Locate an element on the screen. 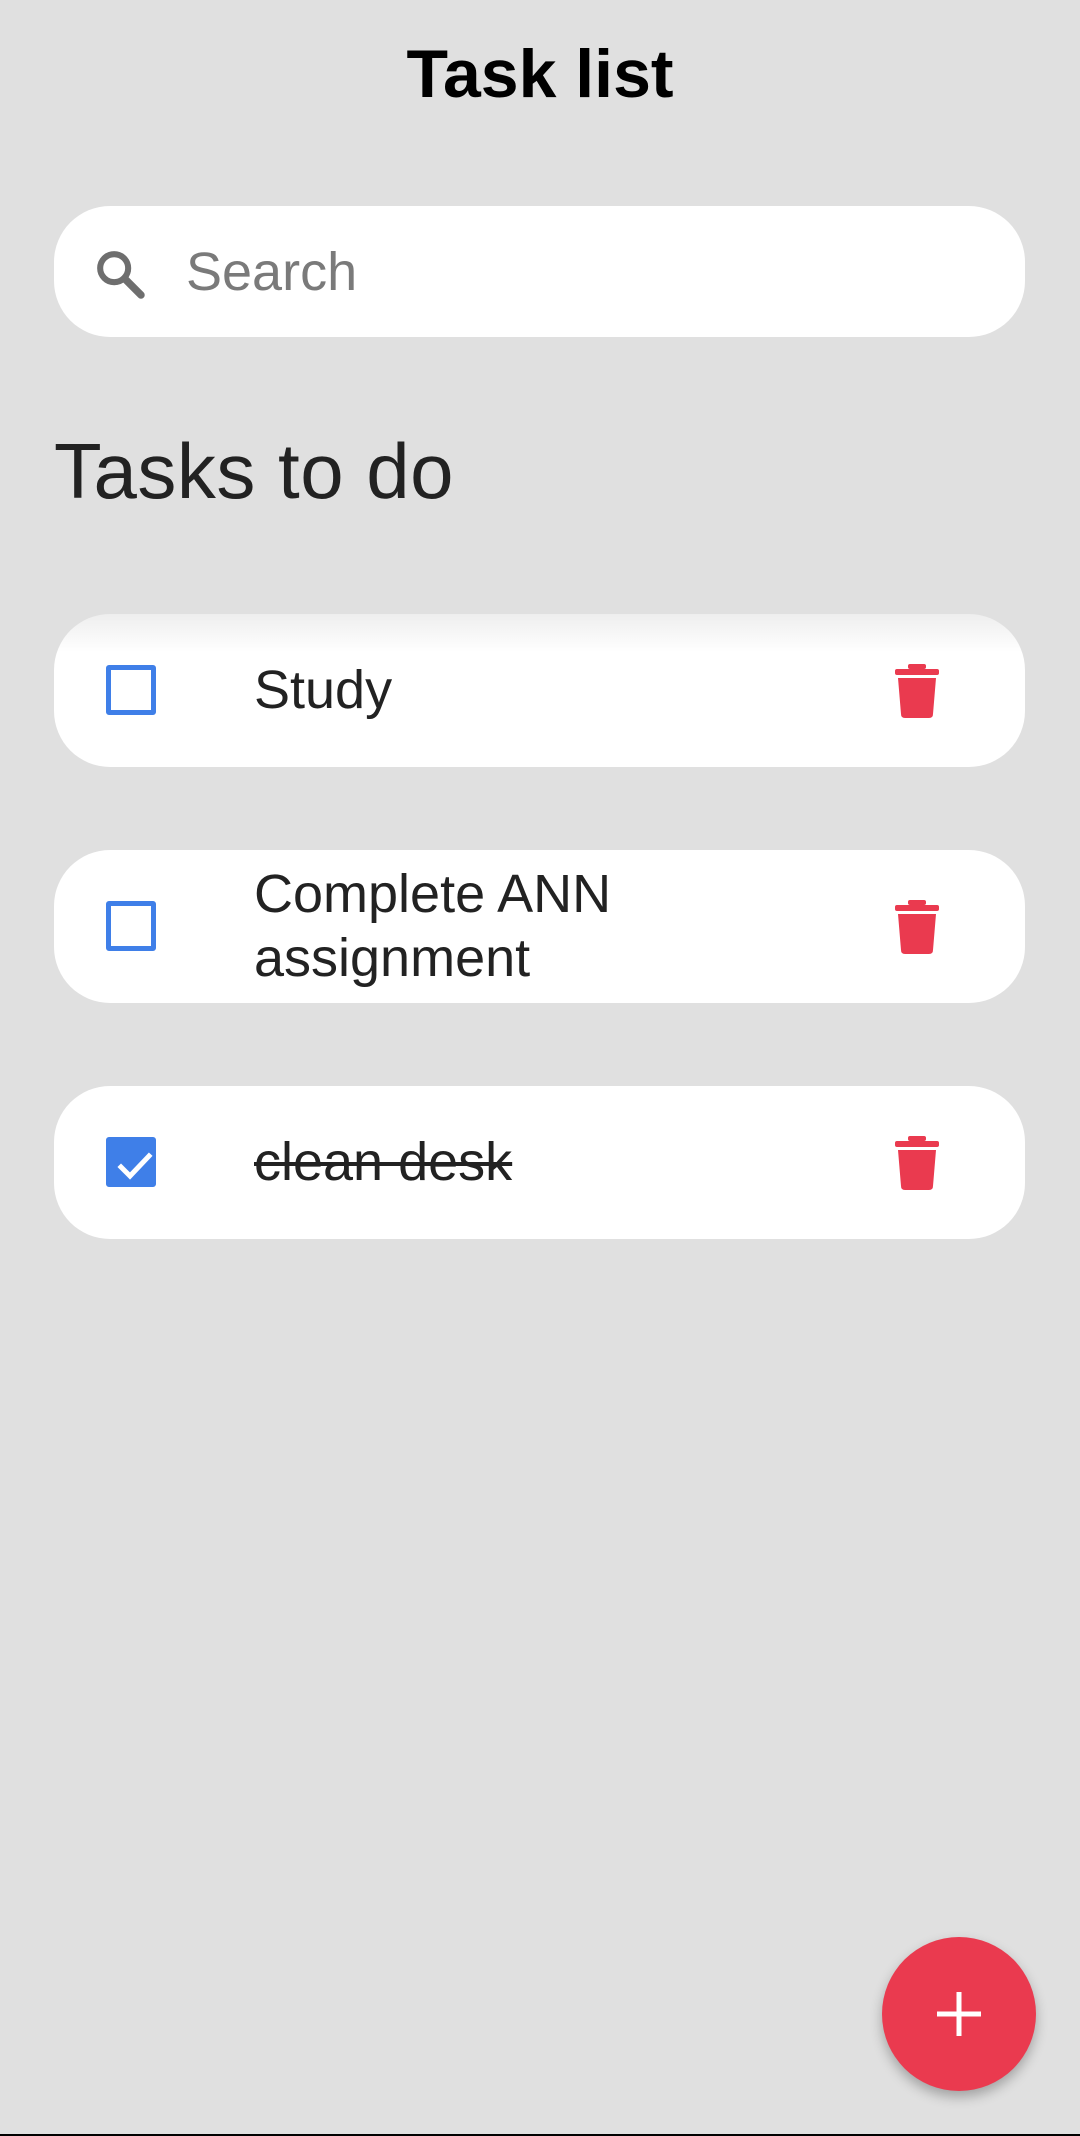 Image resolution: width=1080 pixels, height=2136 pixels. check-icon is located at coordinates (135, 1166).